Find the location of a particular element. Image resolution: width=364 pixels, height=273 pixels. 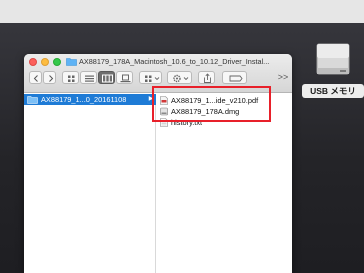

columns-icon is located at coordinates (107, 78).